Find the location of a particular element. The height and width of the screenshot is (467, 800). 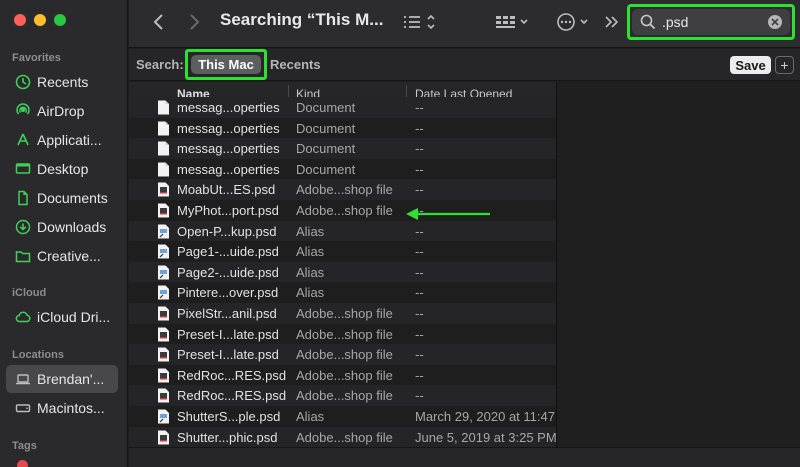

sidebar-item-recents: Recents is located at coordinates (62, 82).